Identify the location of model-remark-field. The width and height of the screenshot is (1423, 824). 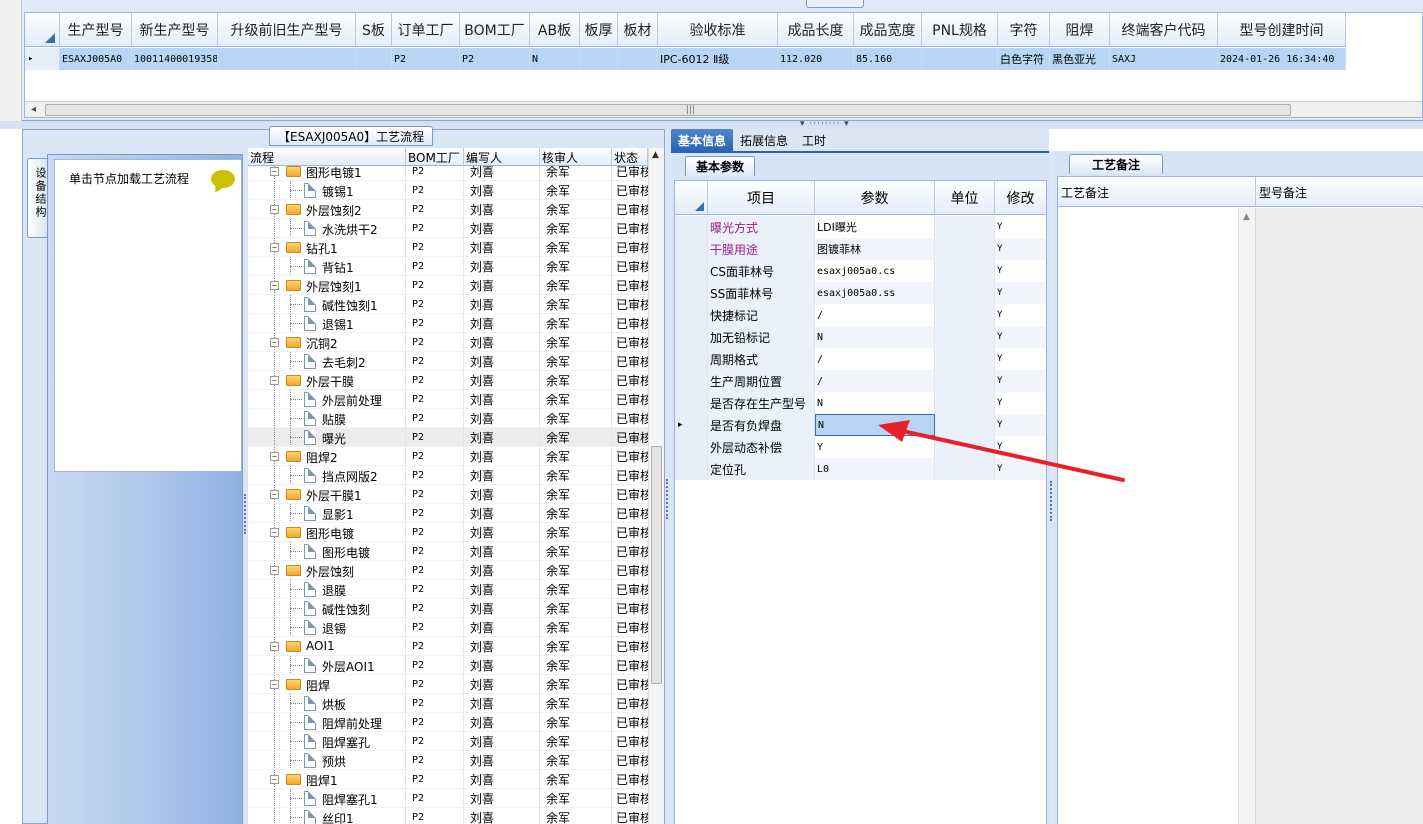
(1339, 516).